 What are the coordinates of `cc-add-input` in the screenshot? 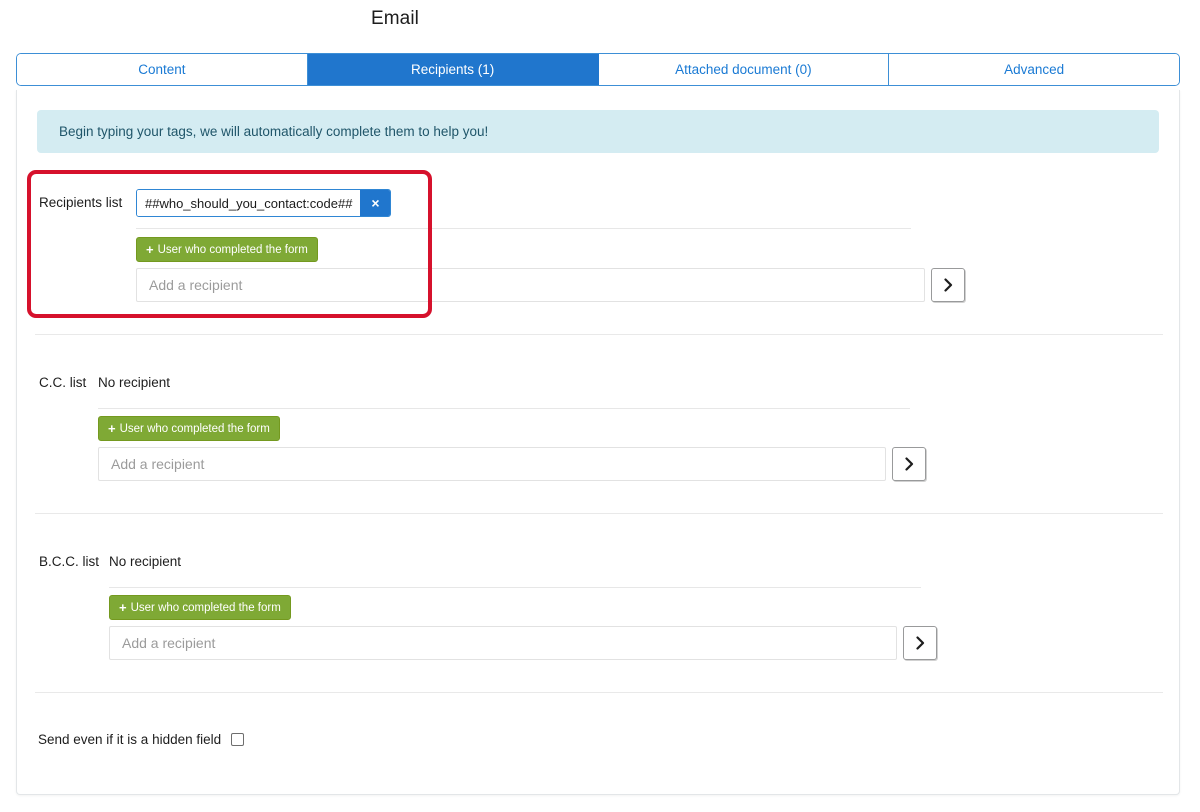 It's located at (492, 464).